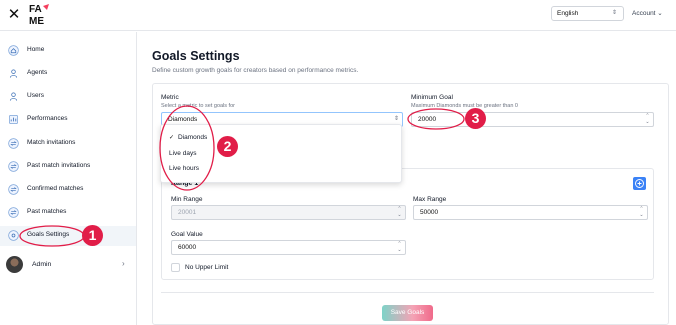 The height and width of the screenshot is (325, 676). Describe the element at coordinates (184, 168) in the screenshot. I see `dropdown-option-live-hours: Live hours` at that location.